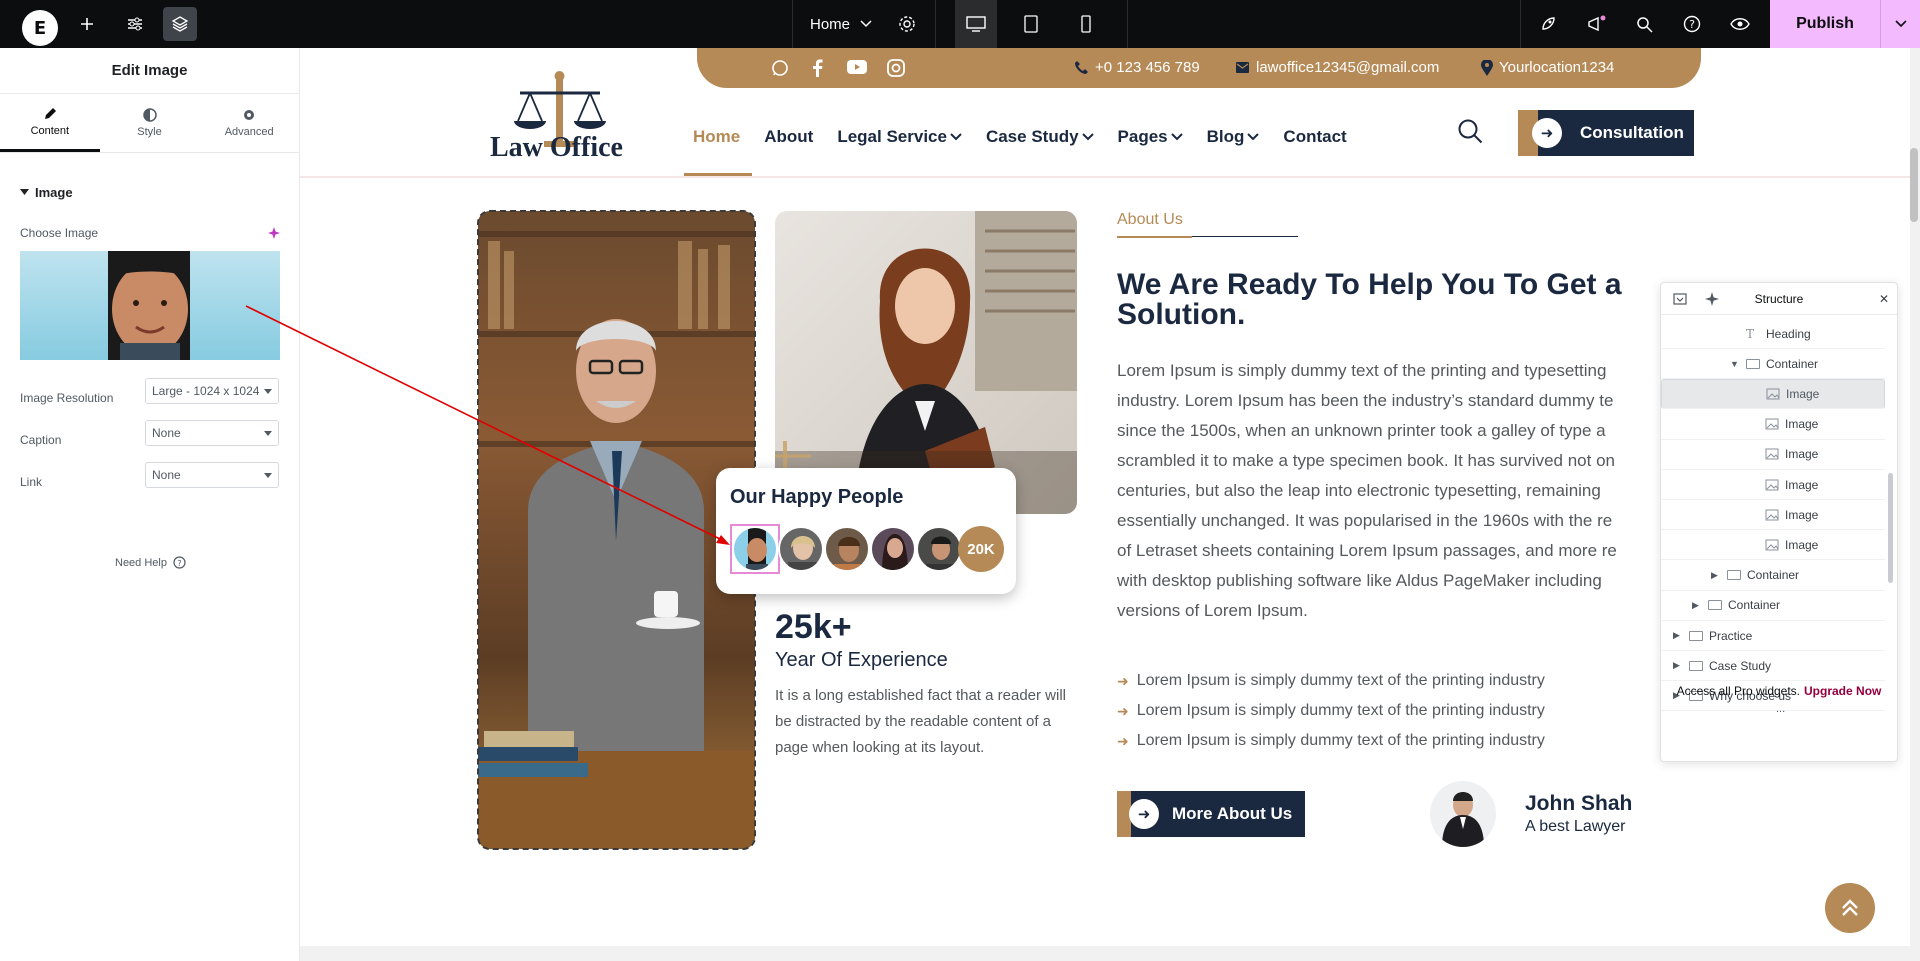 Image resolution: width=1920 pixels, height=961 pixels. Describe the element at coordinates (1233, 137) in the screenshot. I see `nav-blog: Blog` at that location.